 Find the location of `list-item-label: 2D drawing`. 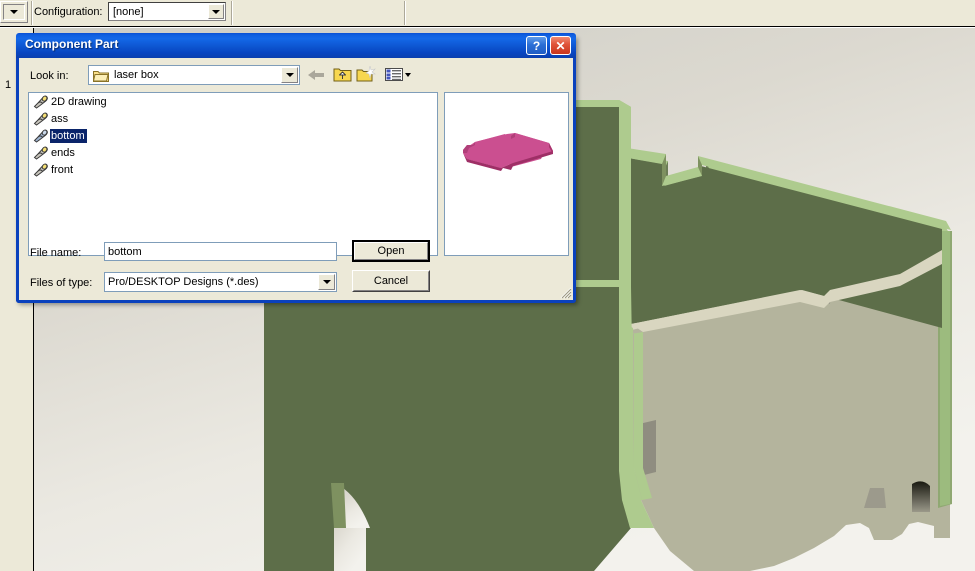

list-item-label: 2D drawing is located at coordinates (79, 101).